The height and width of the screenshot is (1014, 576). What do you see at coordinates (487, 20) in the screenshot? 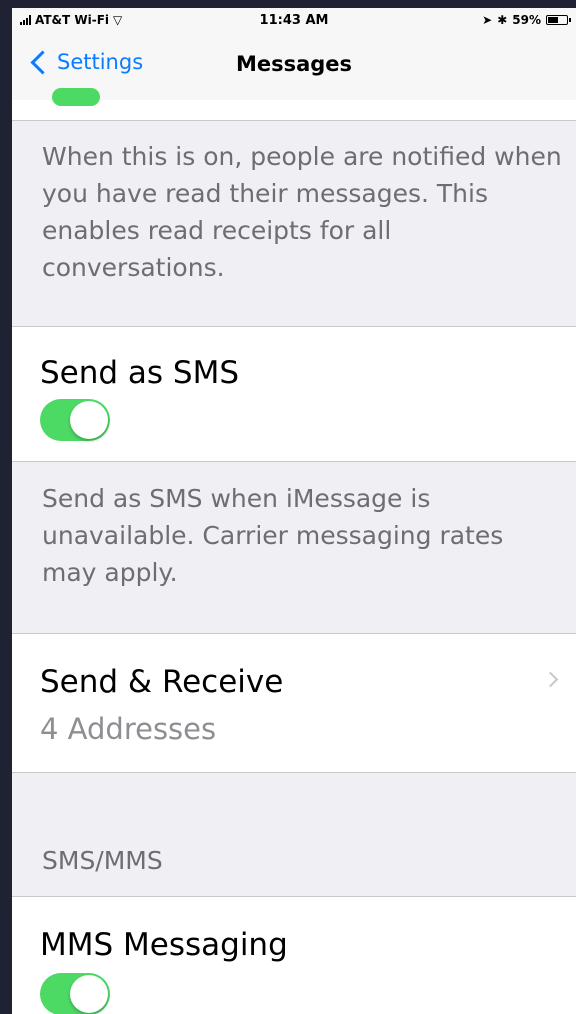
I see `location-icon: ➤` at bounding box center [487, 20].